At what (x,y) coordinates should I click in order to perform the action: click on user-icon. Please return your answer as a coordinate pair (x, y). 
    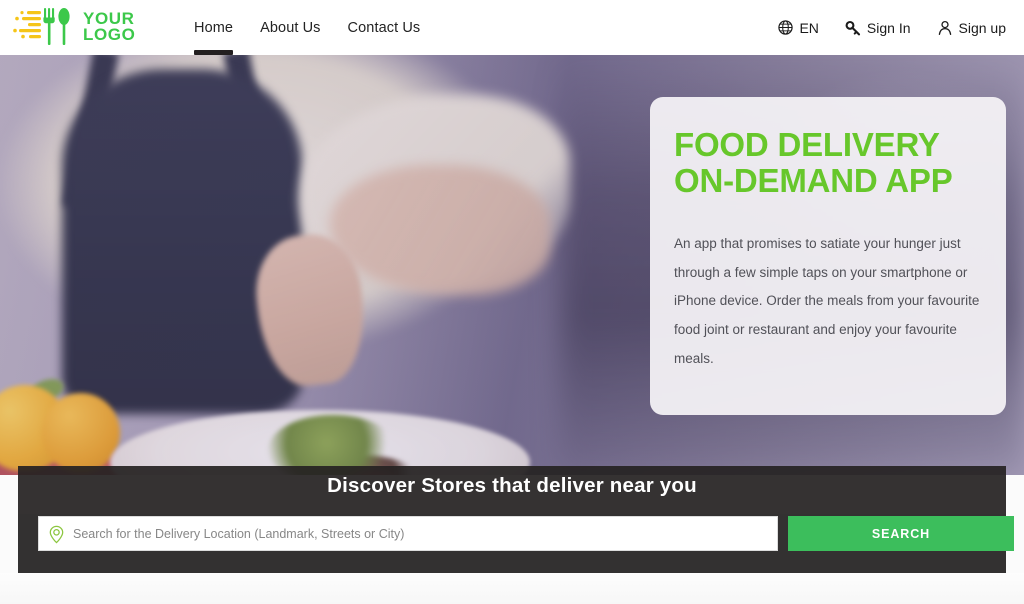
    Looking at the image, I should click on (944, 27).